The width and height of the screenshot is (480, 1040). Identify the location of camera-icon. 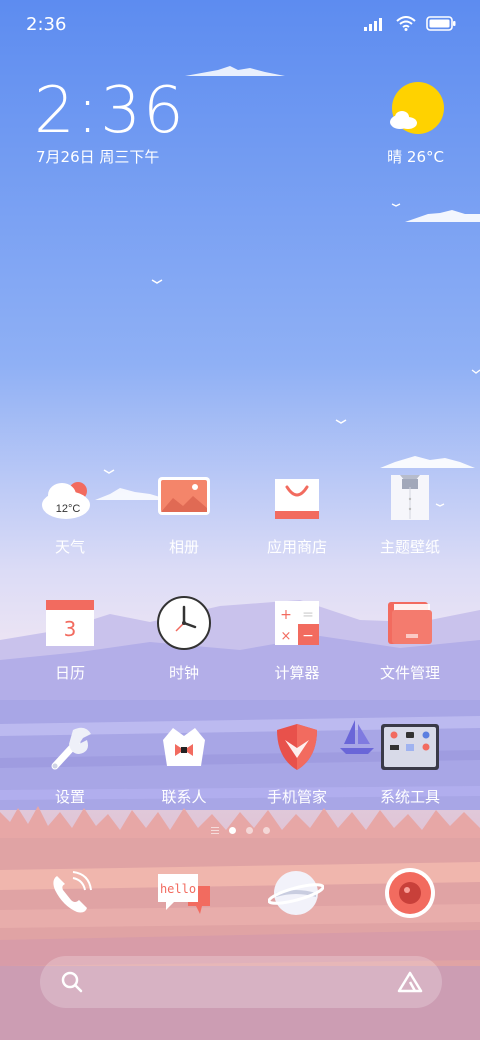
(410, 893).